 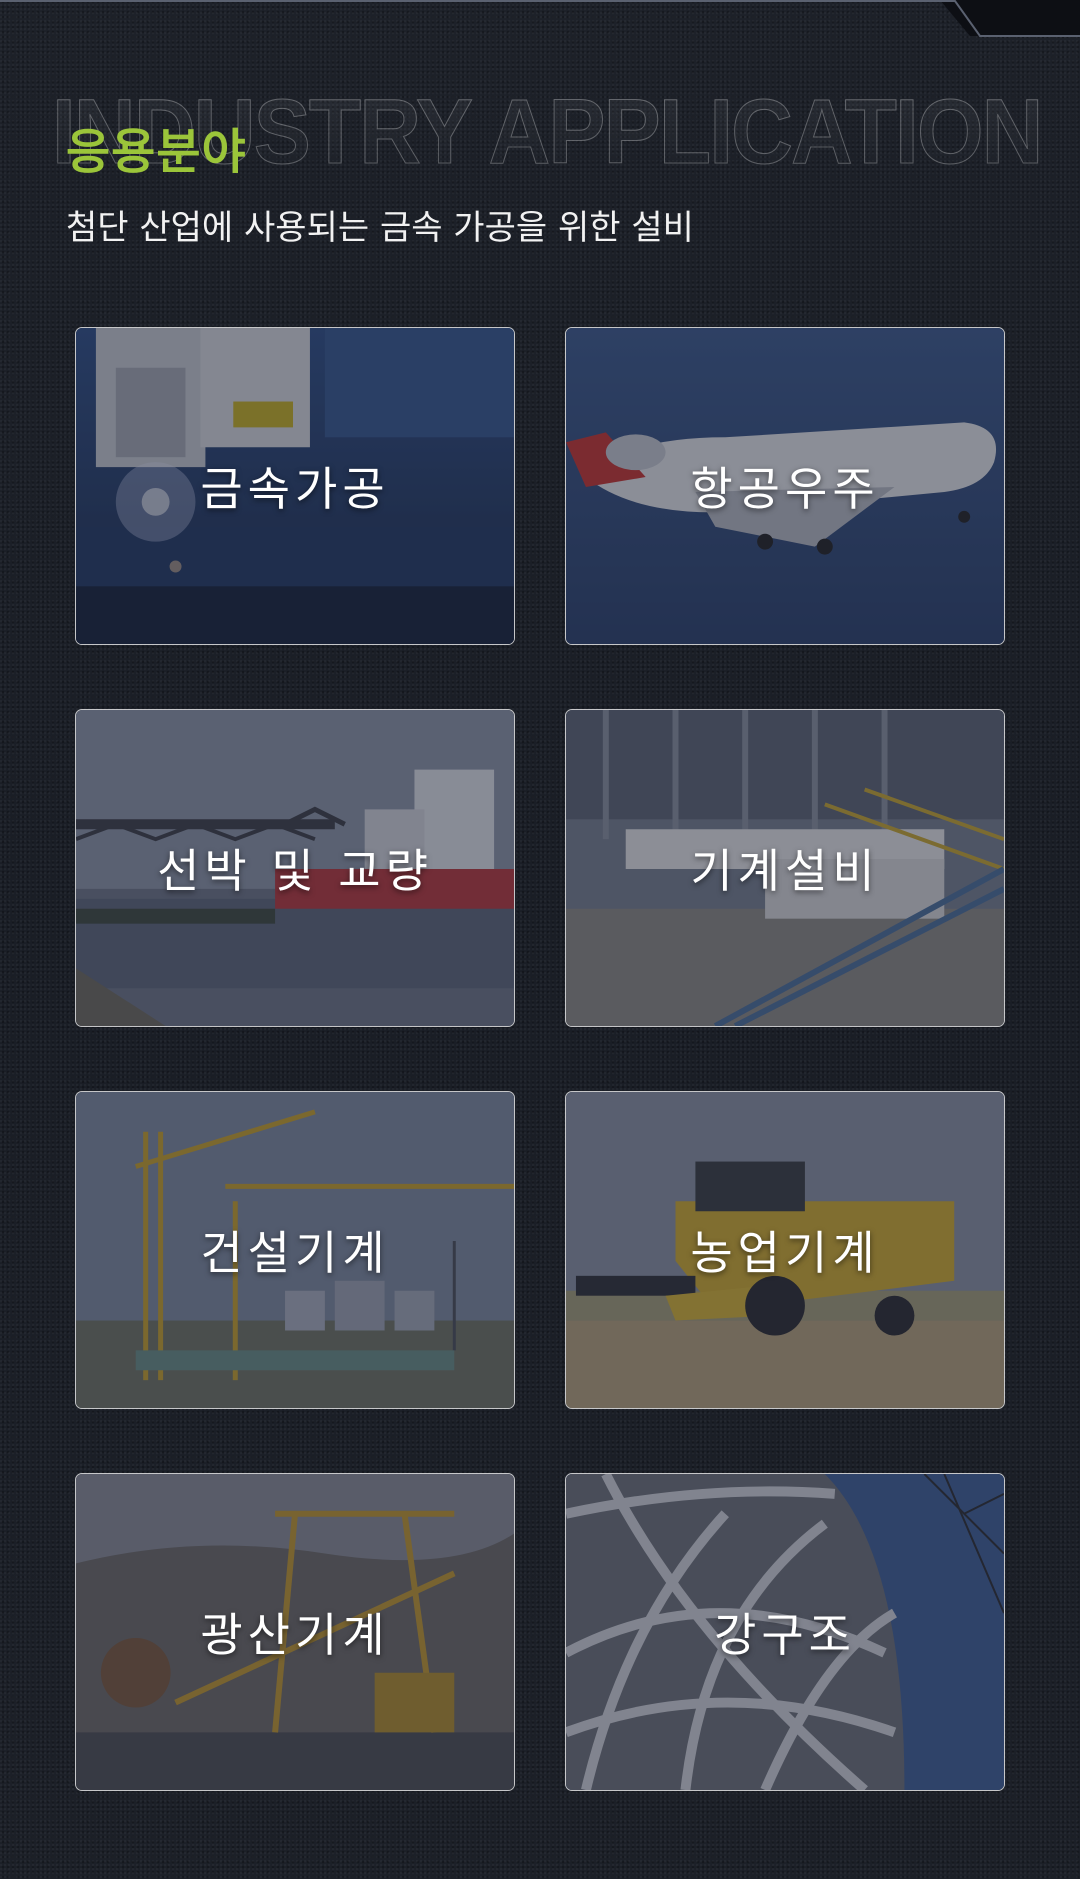 I want to click on card-aerospace: 항공우주, so click(x=785, y=486).